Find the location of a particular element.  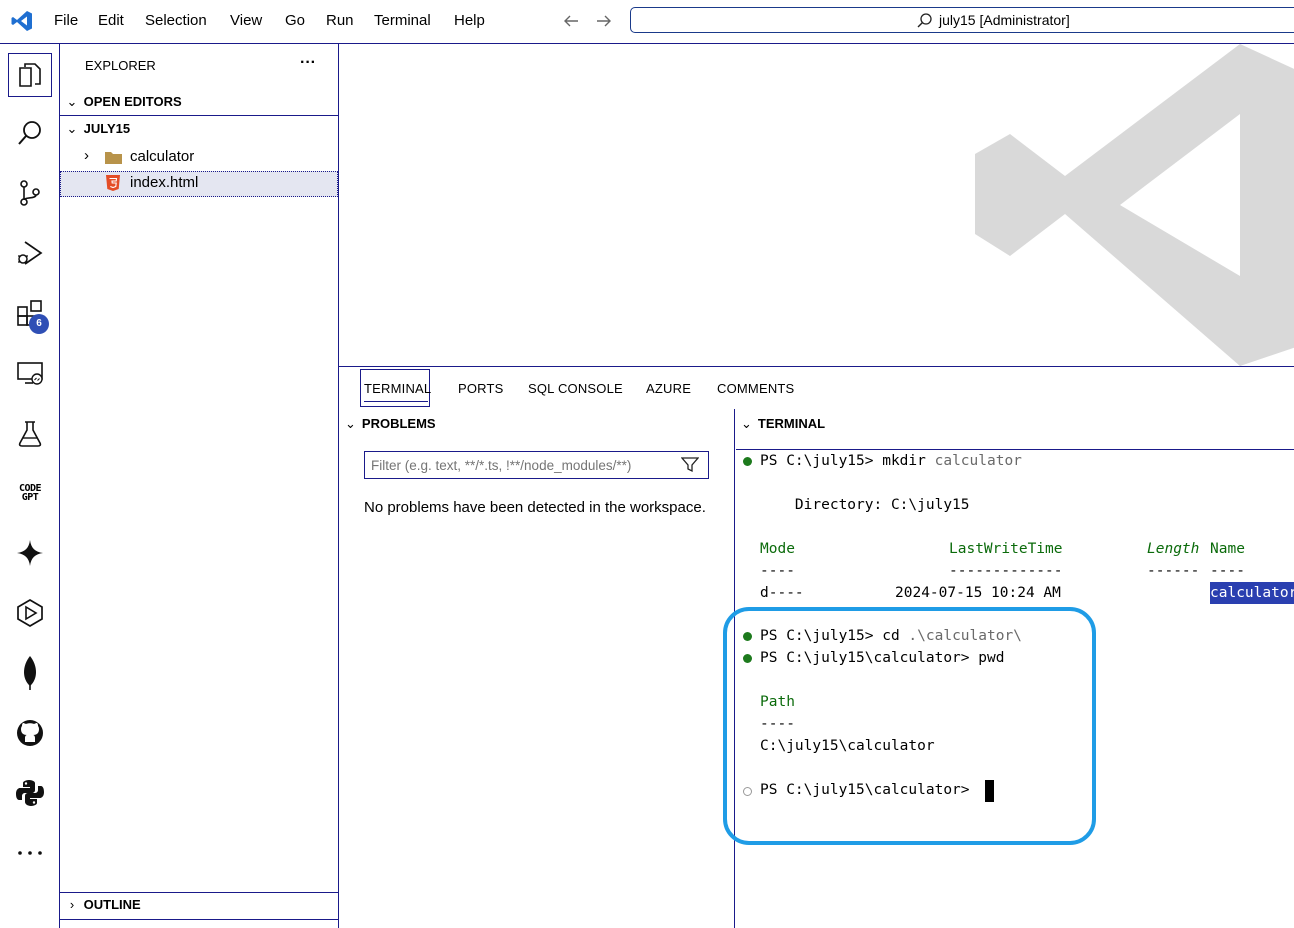

open-editors-label: OPEN EDITORS is located at coordinates (132, 101).